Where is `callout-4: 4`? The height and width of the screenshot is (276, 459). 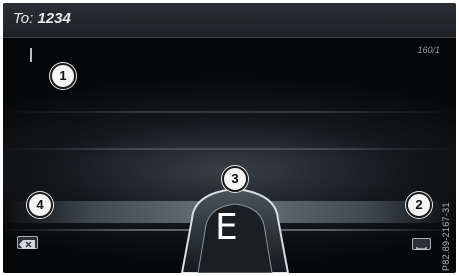
callout-4: 4 is located at coordinates (40, 205).